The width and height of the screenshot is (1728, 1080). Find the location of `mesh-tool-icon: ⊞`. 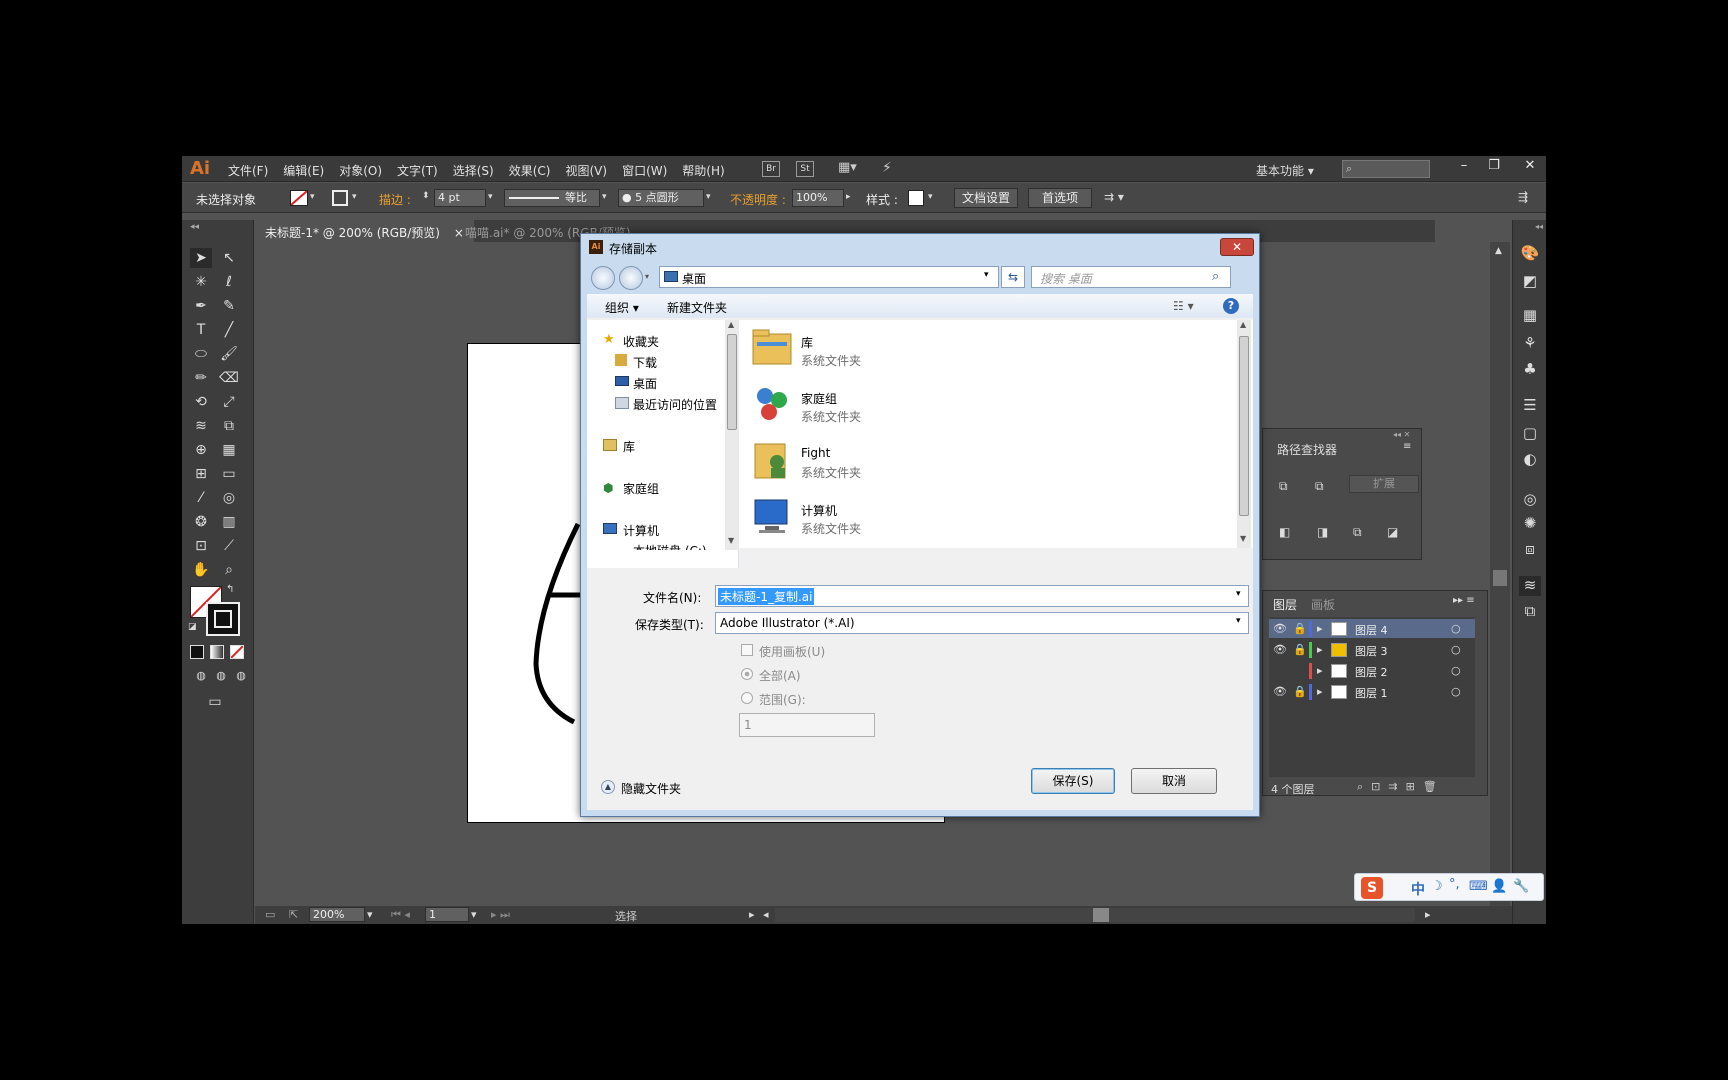

mesh-tool-icon: ⊞ is located at coordinates (201, 474).